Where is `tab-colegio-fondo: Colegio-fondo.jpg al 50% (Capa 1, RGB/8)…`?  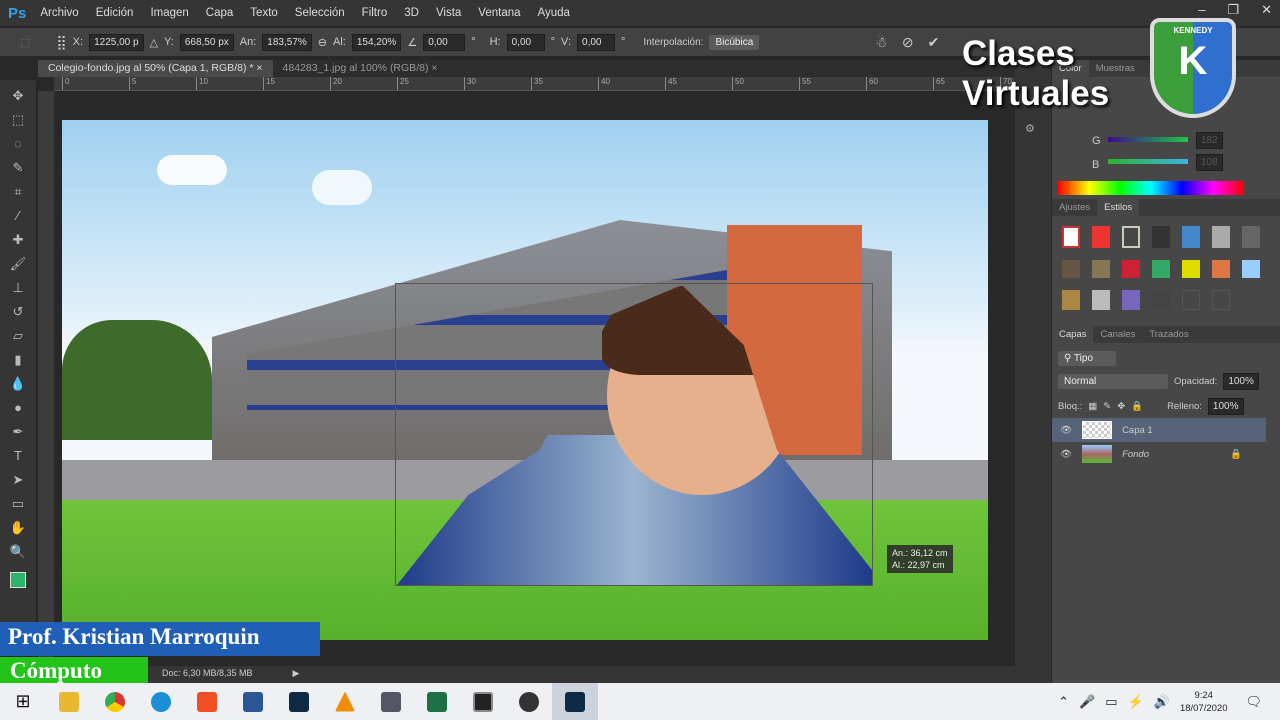 tab-colegio-fondo: Colegio-fondo.jpg al 50% (Capa 1, RGB/8)… is located at coordinates (155, 68).